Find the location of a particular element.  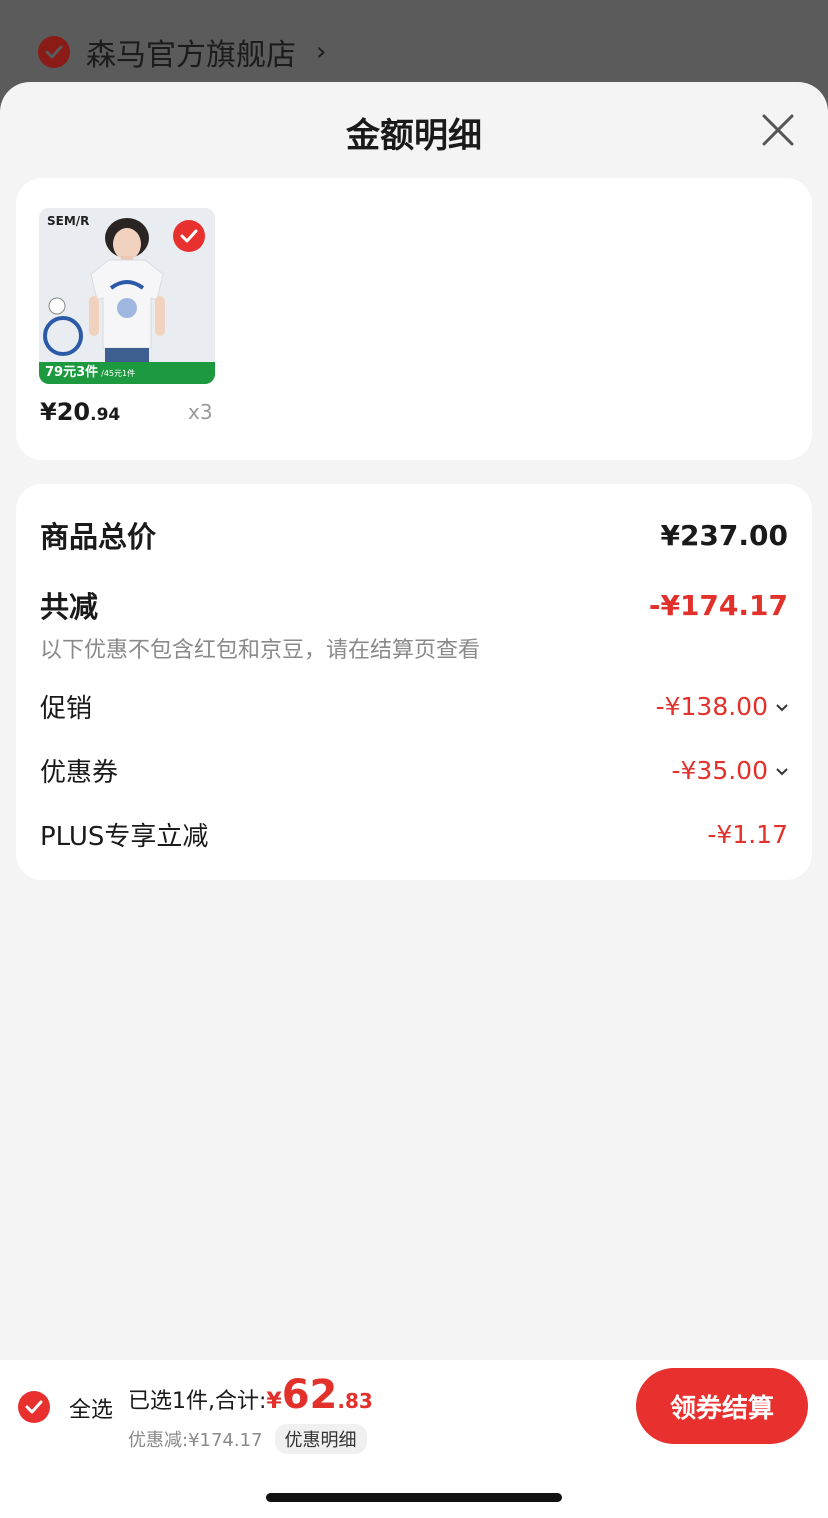

total-reduce-value: -¥174.17 is located at coordinates (718, 605).